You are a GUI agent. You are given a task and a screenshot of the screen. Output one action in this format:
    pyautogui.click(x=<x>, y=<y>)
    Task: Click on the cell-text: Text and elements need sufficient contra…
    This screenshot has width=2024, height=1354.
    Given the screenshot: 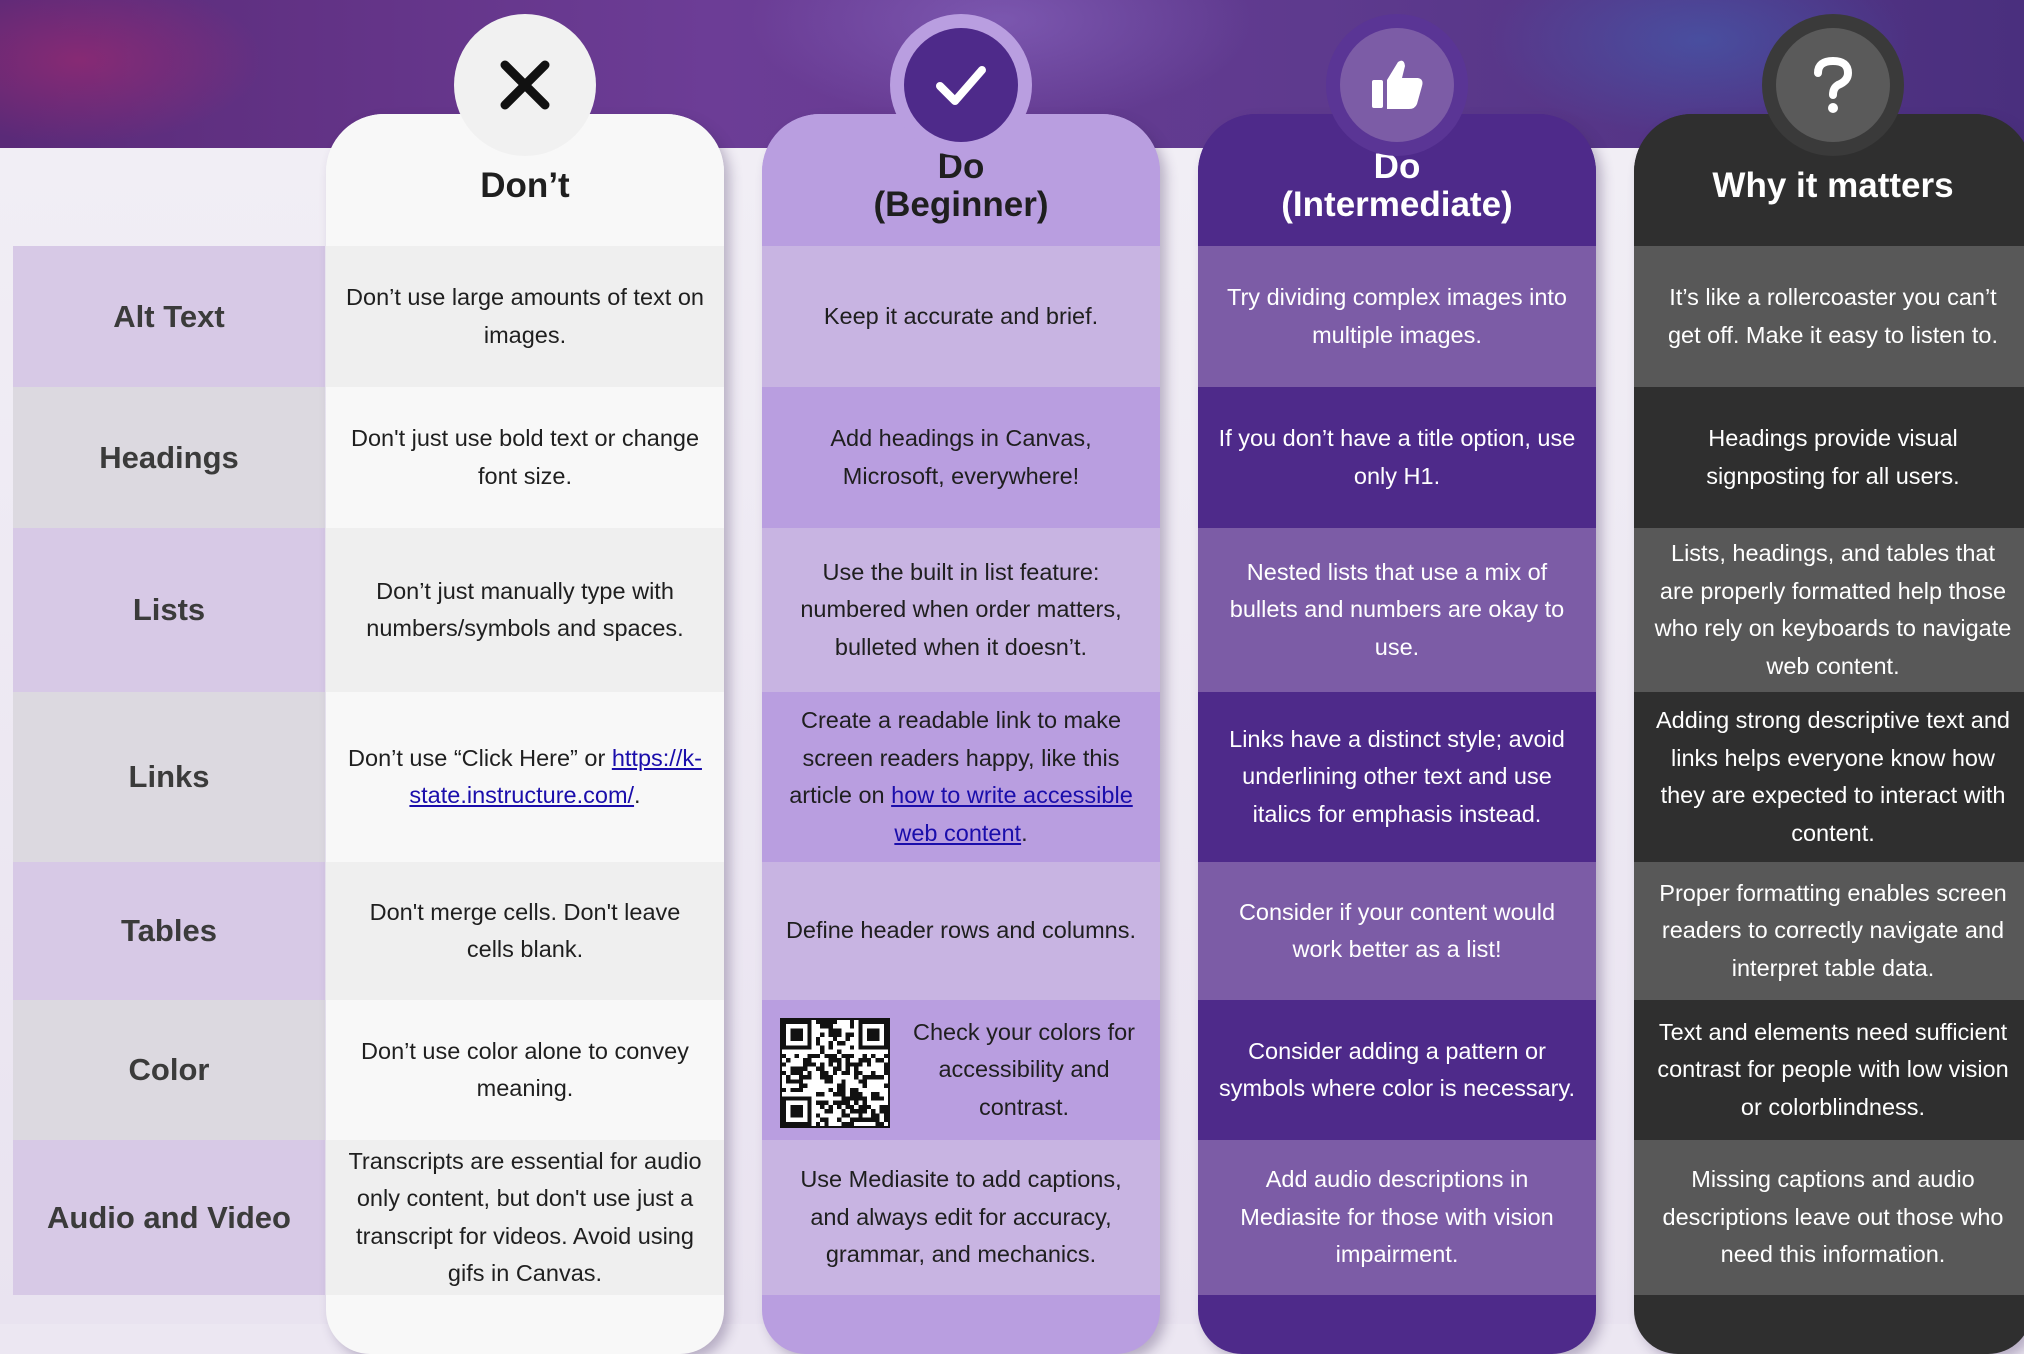 What is the action you would take?
    pyautogui.click(x=1833, y=1069)
    